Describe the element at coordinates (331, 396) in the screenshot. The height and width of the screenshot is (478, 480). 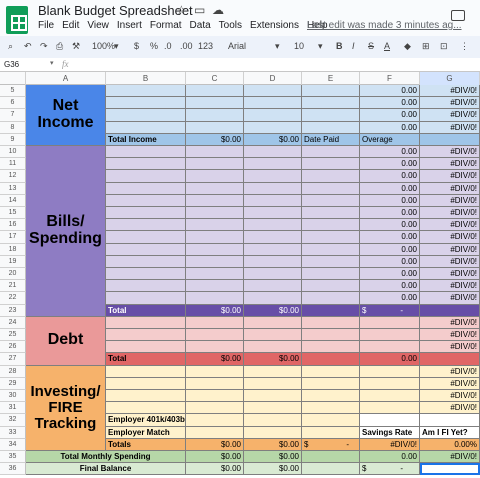
I see `cell-e30` at that location.